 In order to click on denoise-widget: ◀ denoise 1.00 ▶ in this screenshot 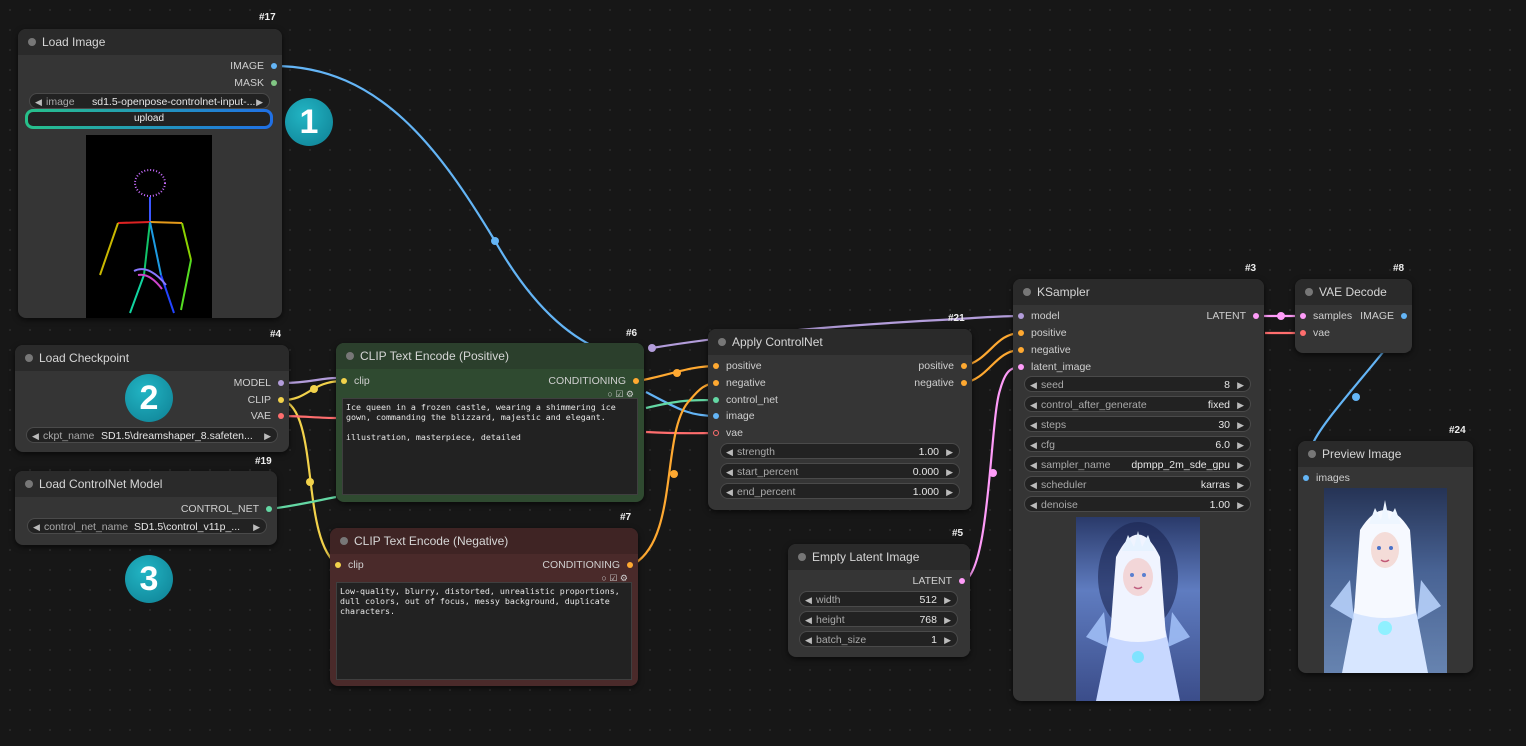, I will do `click(1137, 504)`.